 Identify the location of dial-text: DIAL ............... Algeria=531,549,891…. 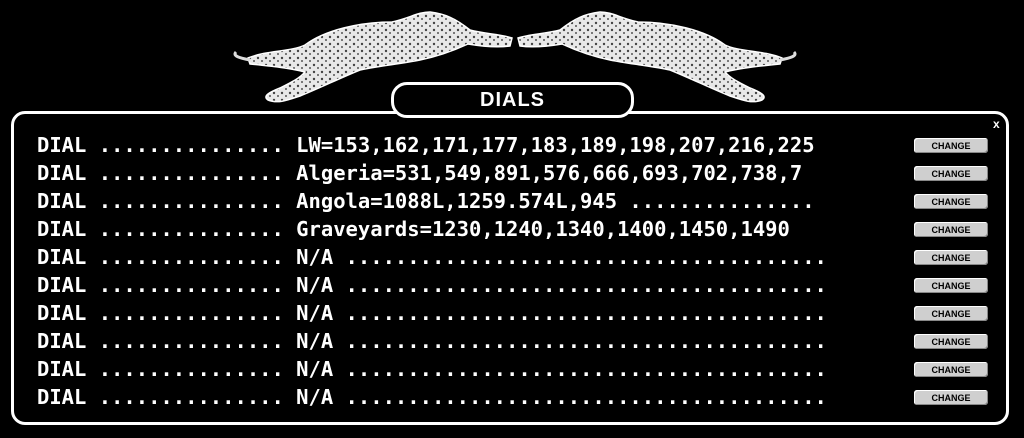
(420, 173).